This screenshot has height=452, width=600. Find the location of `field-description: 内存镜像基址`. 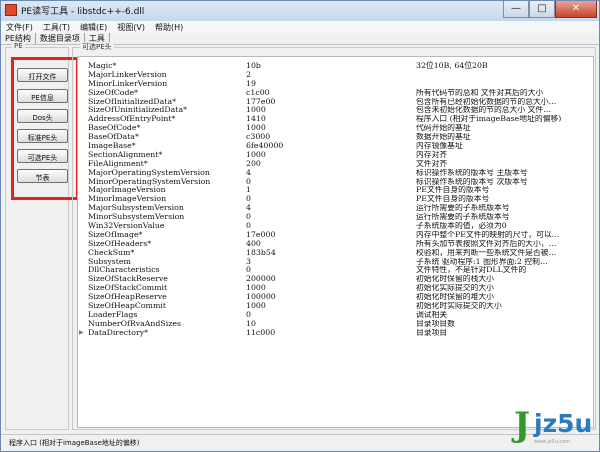

field-description: 内存镜像基址 is located at coordinates (439, 146).